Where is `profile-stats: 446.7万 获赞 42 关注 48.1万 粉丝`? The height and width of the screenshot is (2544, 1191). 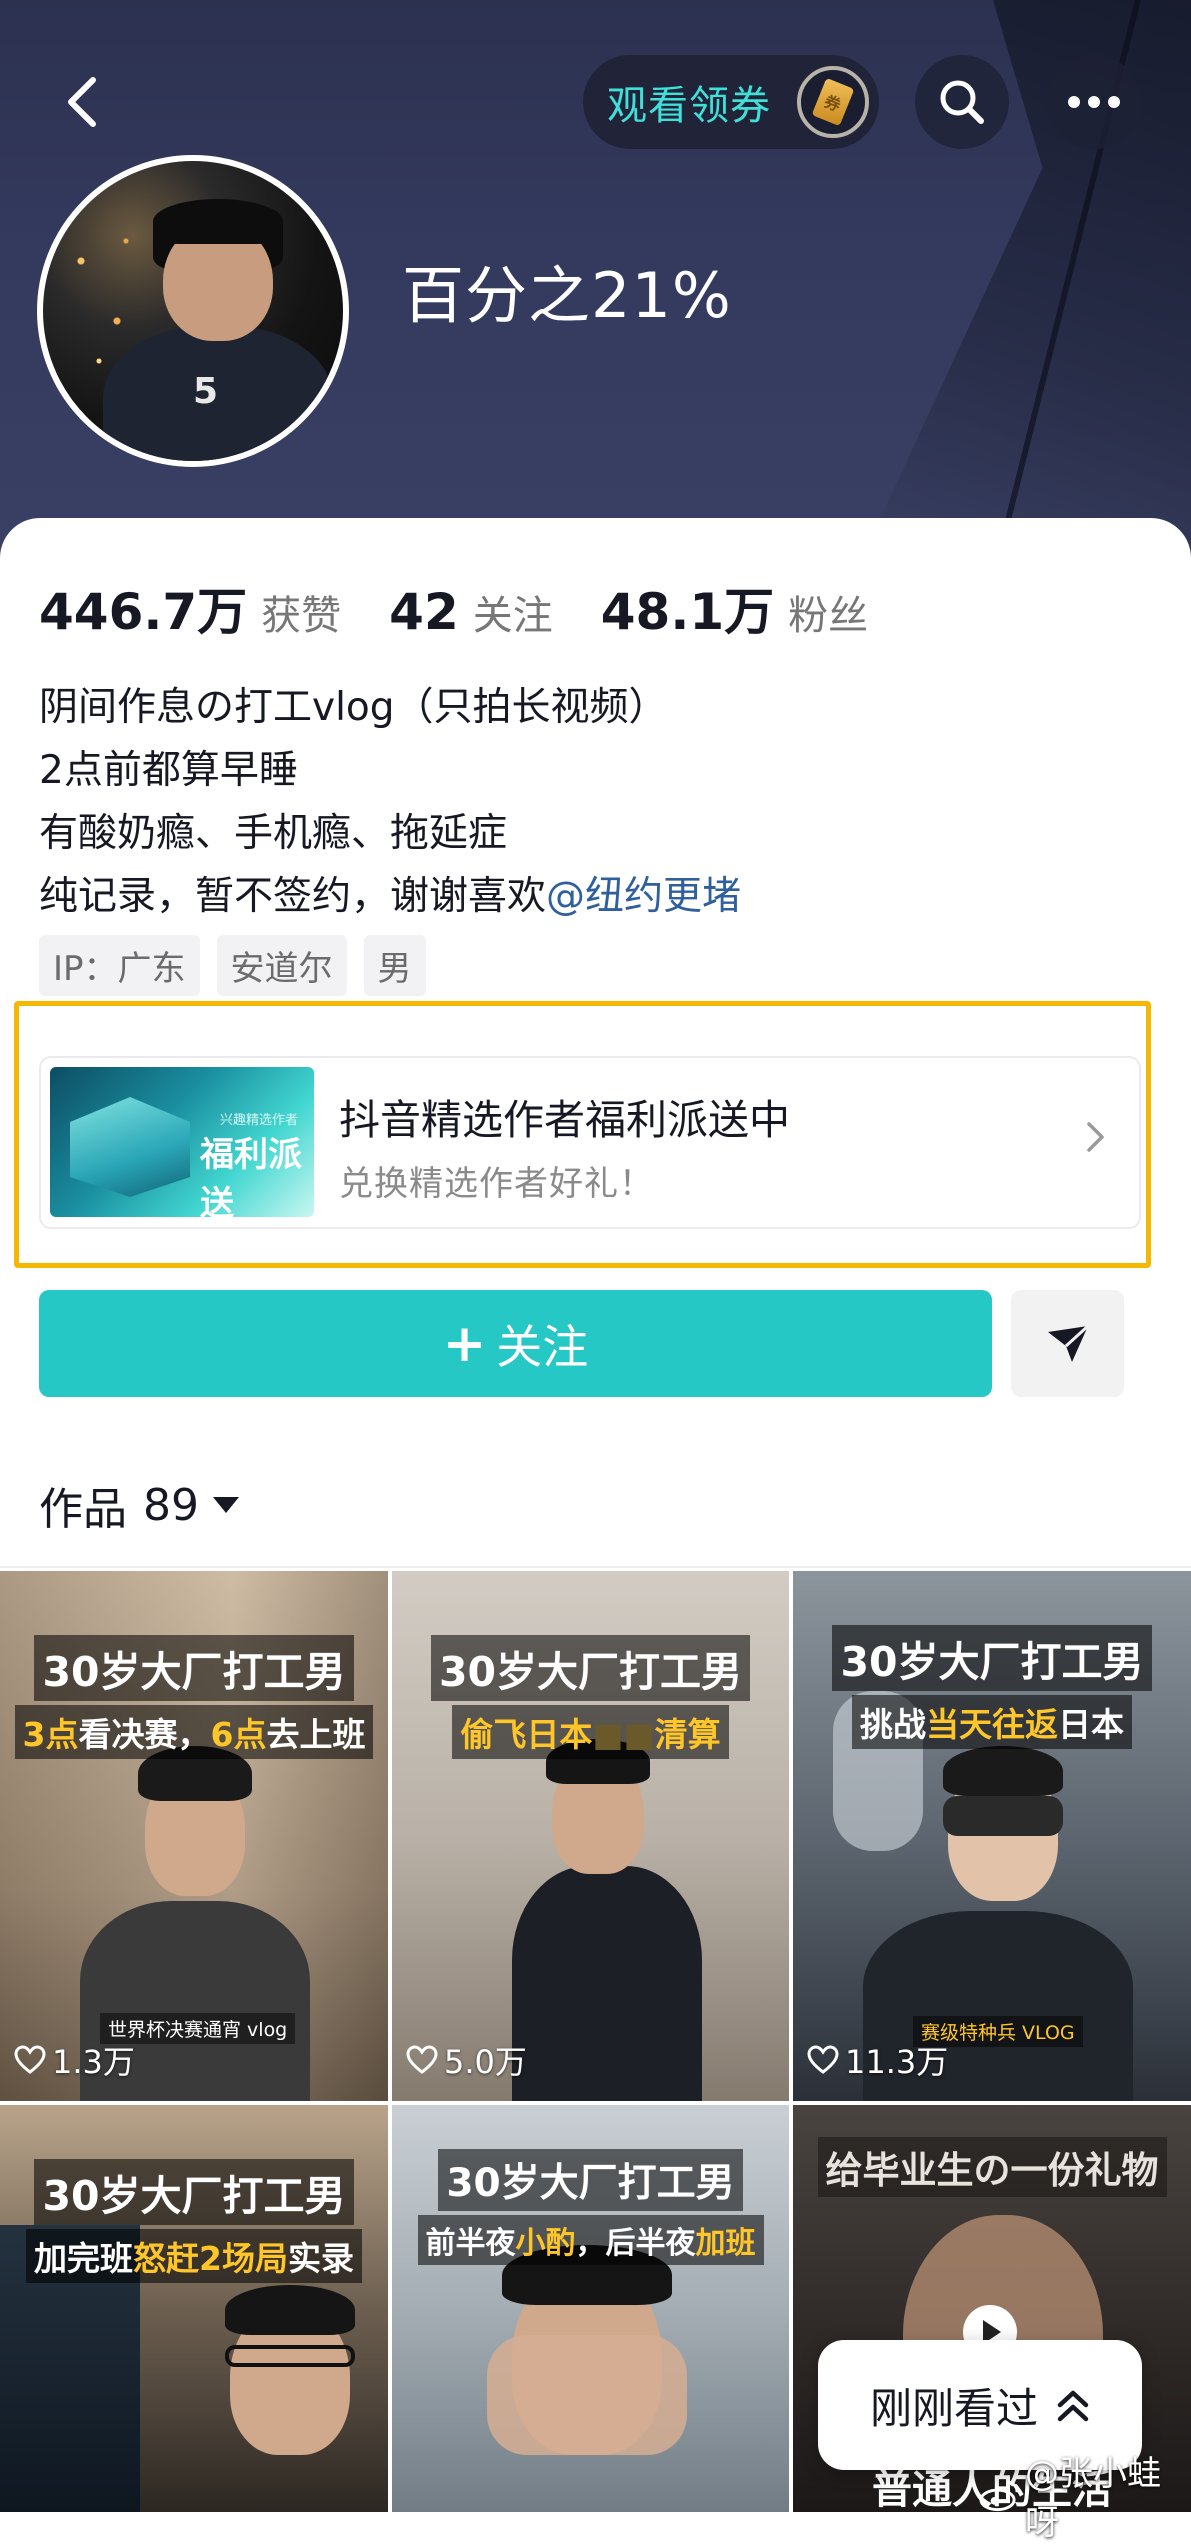
profile-stats: 446.7万 获赞 42 关注 48.1万 粉丝 is located at coordinates (477, 608).